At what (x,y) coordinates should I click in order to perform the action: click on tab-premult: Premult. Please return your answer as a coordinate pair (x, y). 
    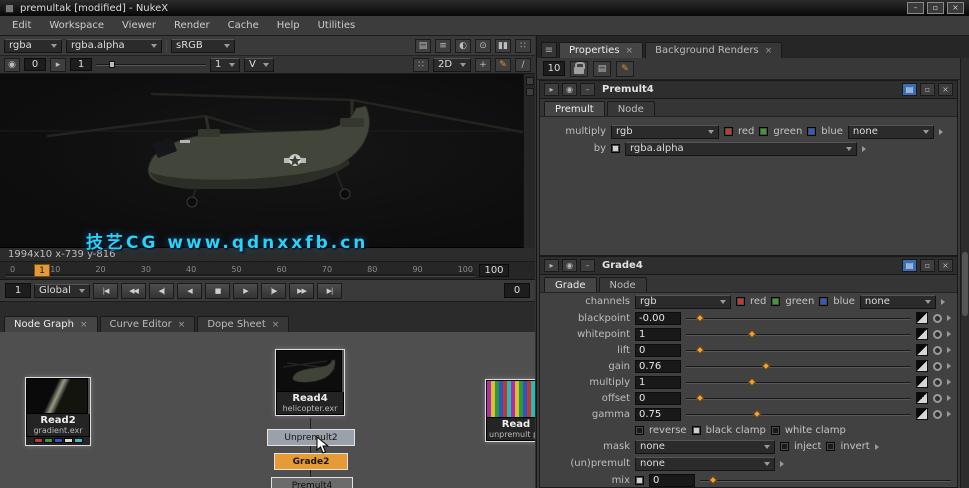
    Looking at the image, I should click on (574, 108).